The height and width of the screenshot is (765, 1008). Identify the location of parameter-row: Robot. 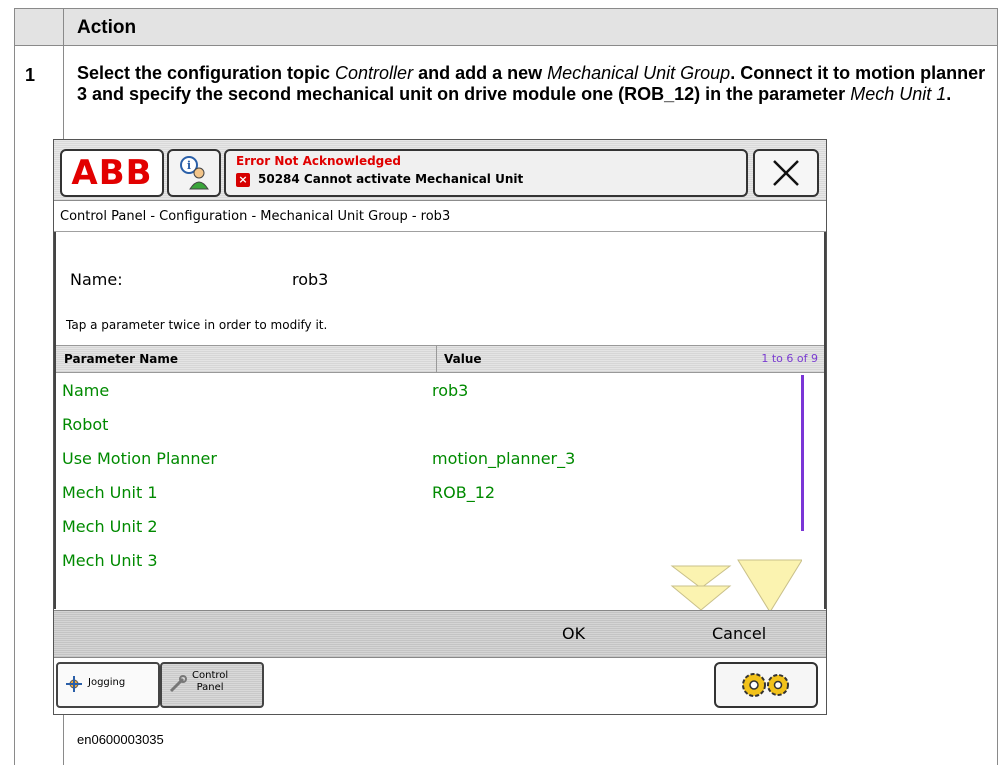
(440, 424).